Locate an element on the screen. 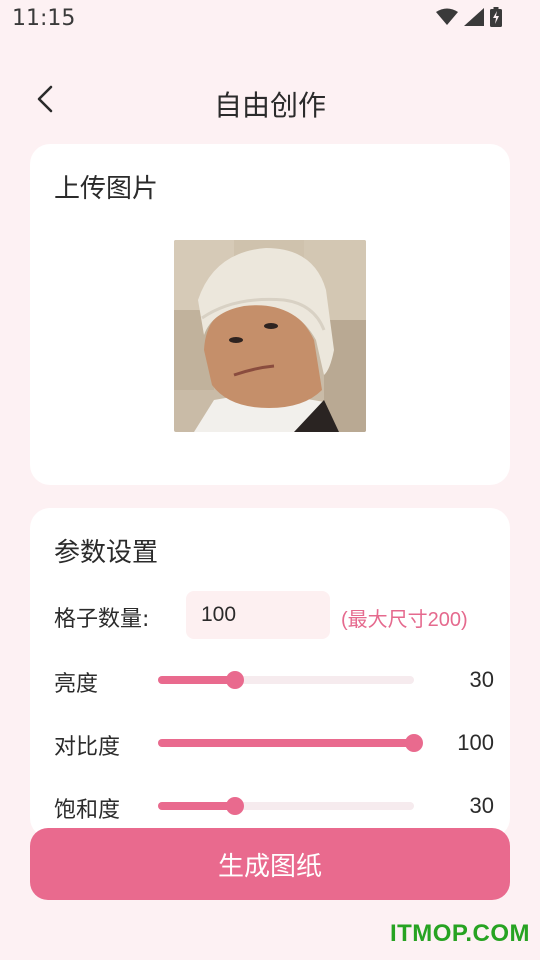  brightness-slider-thumb is located at coordinates (234, 680).